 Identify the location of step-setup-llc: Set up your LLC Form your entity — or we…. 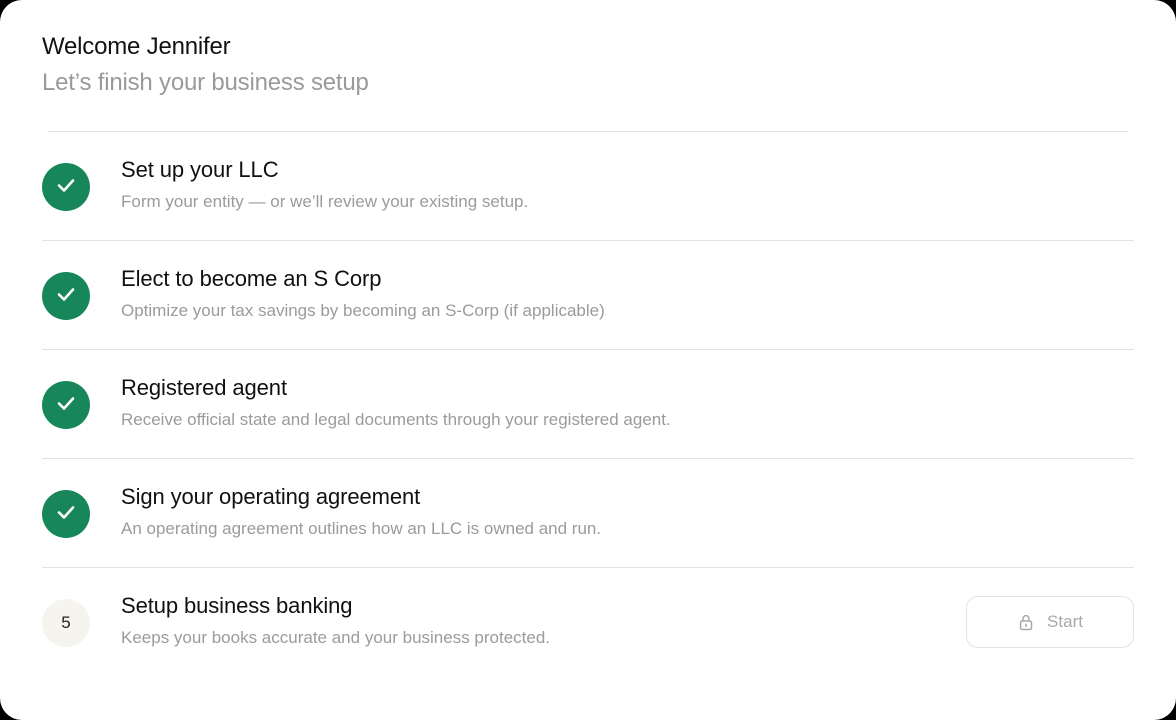
(588, 186).